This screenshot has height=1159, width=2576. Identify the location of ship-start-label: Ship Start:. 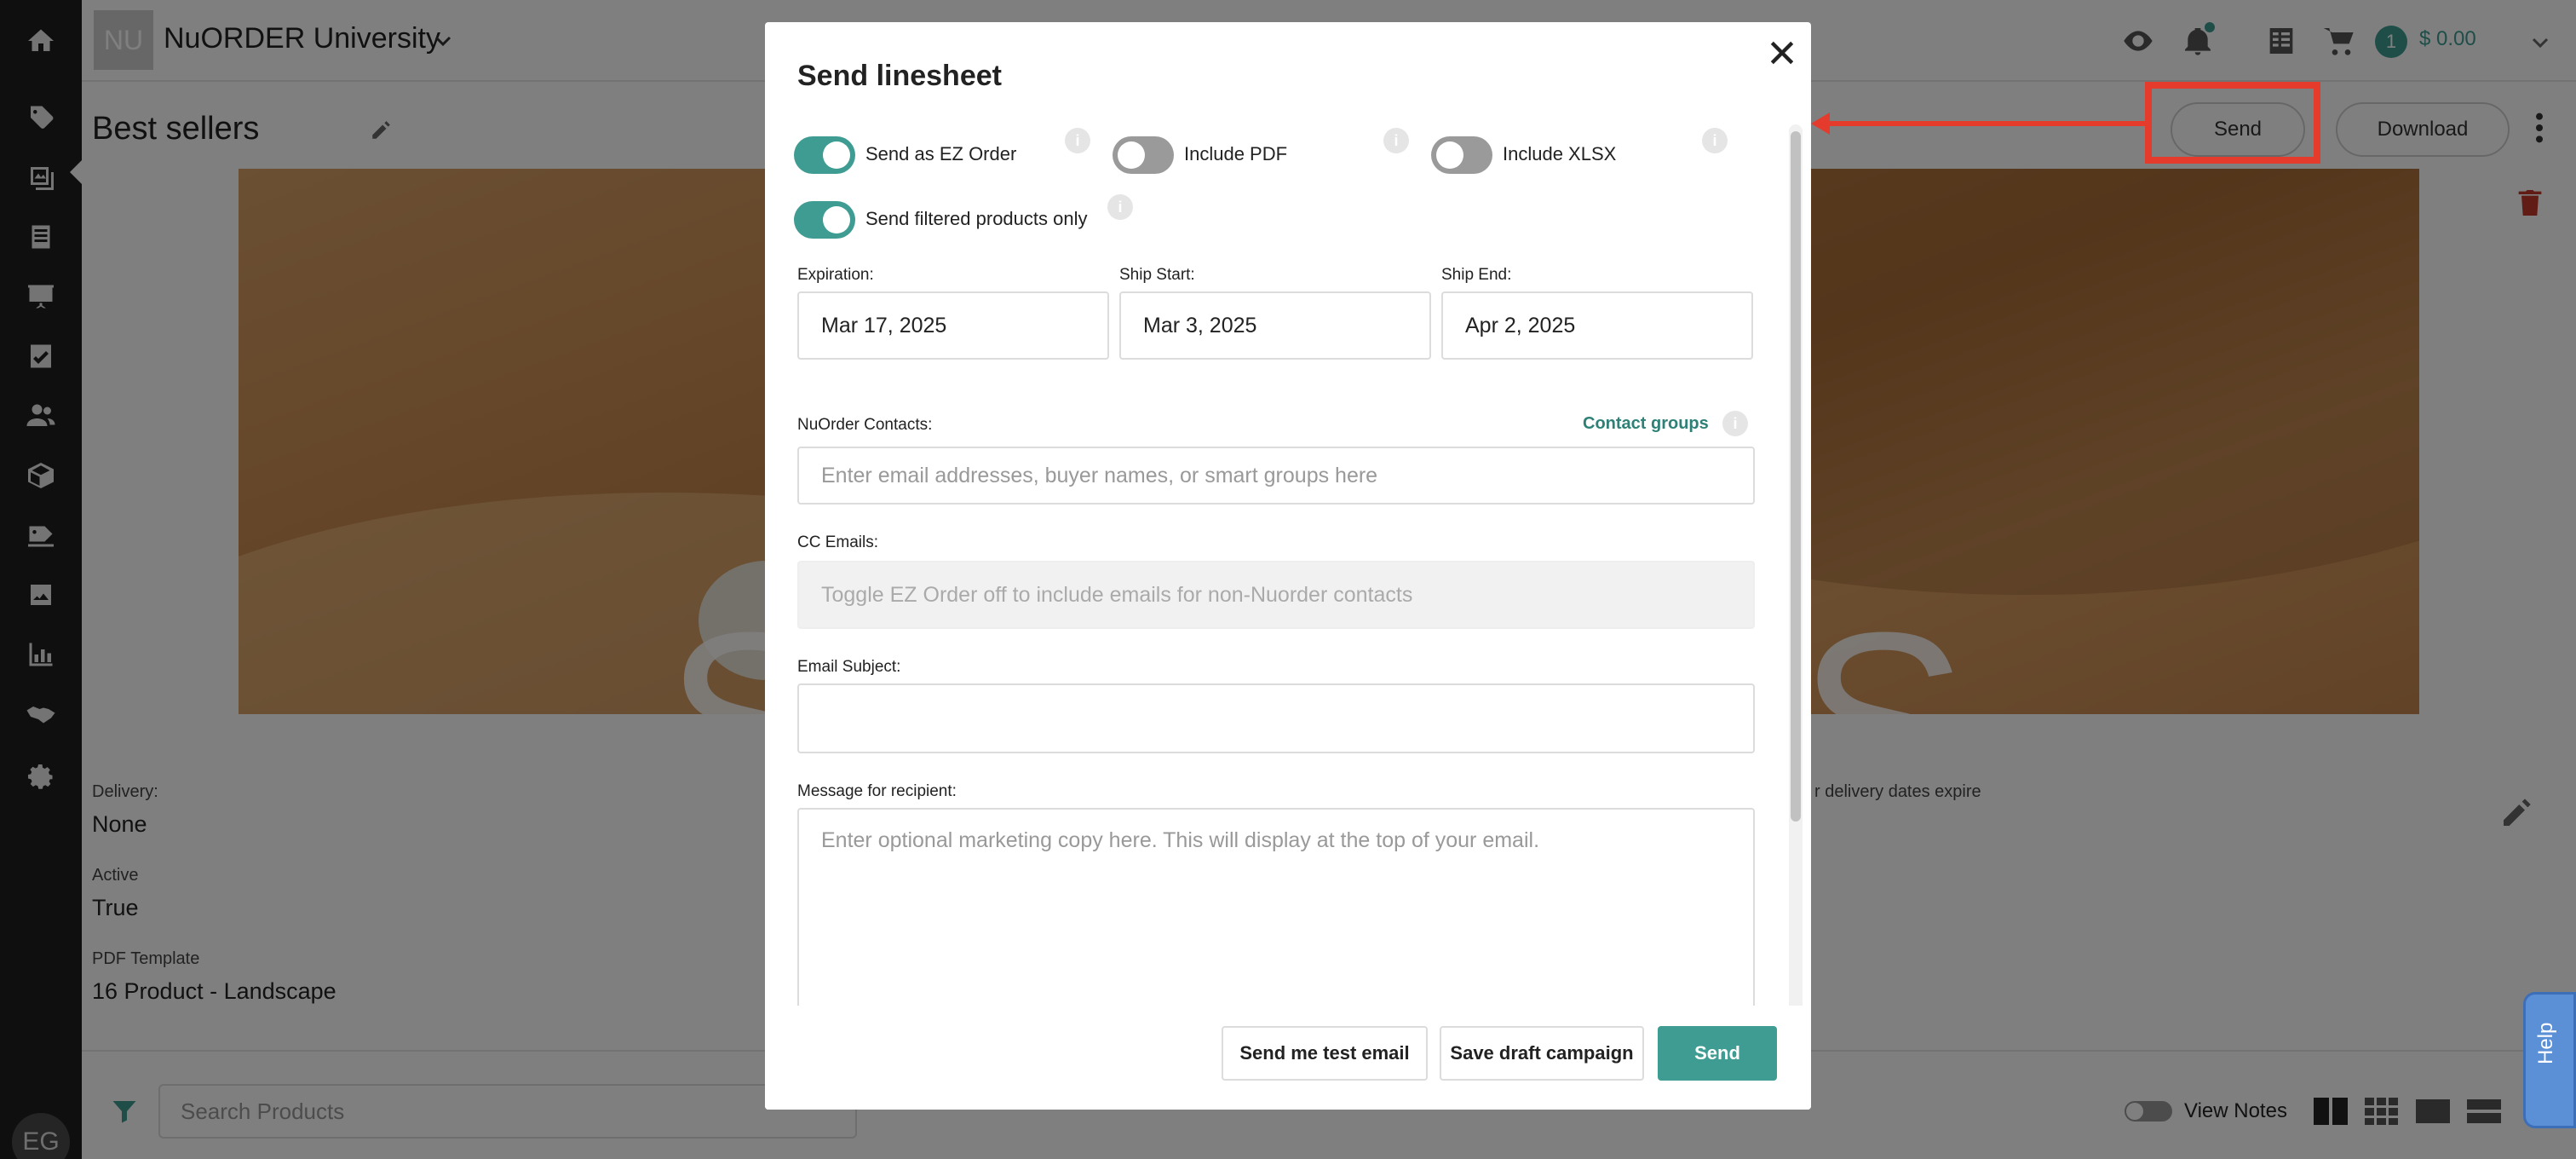
(1157, 275).